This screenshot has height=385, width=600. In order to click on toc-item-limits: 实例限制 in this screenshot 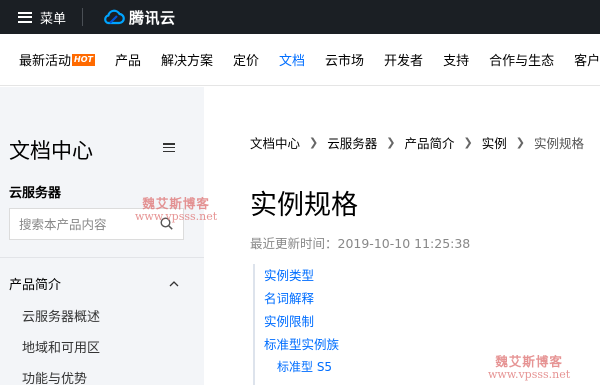, I will do `click(301, 321)`.